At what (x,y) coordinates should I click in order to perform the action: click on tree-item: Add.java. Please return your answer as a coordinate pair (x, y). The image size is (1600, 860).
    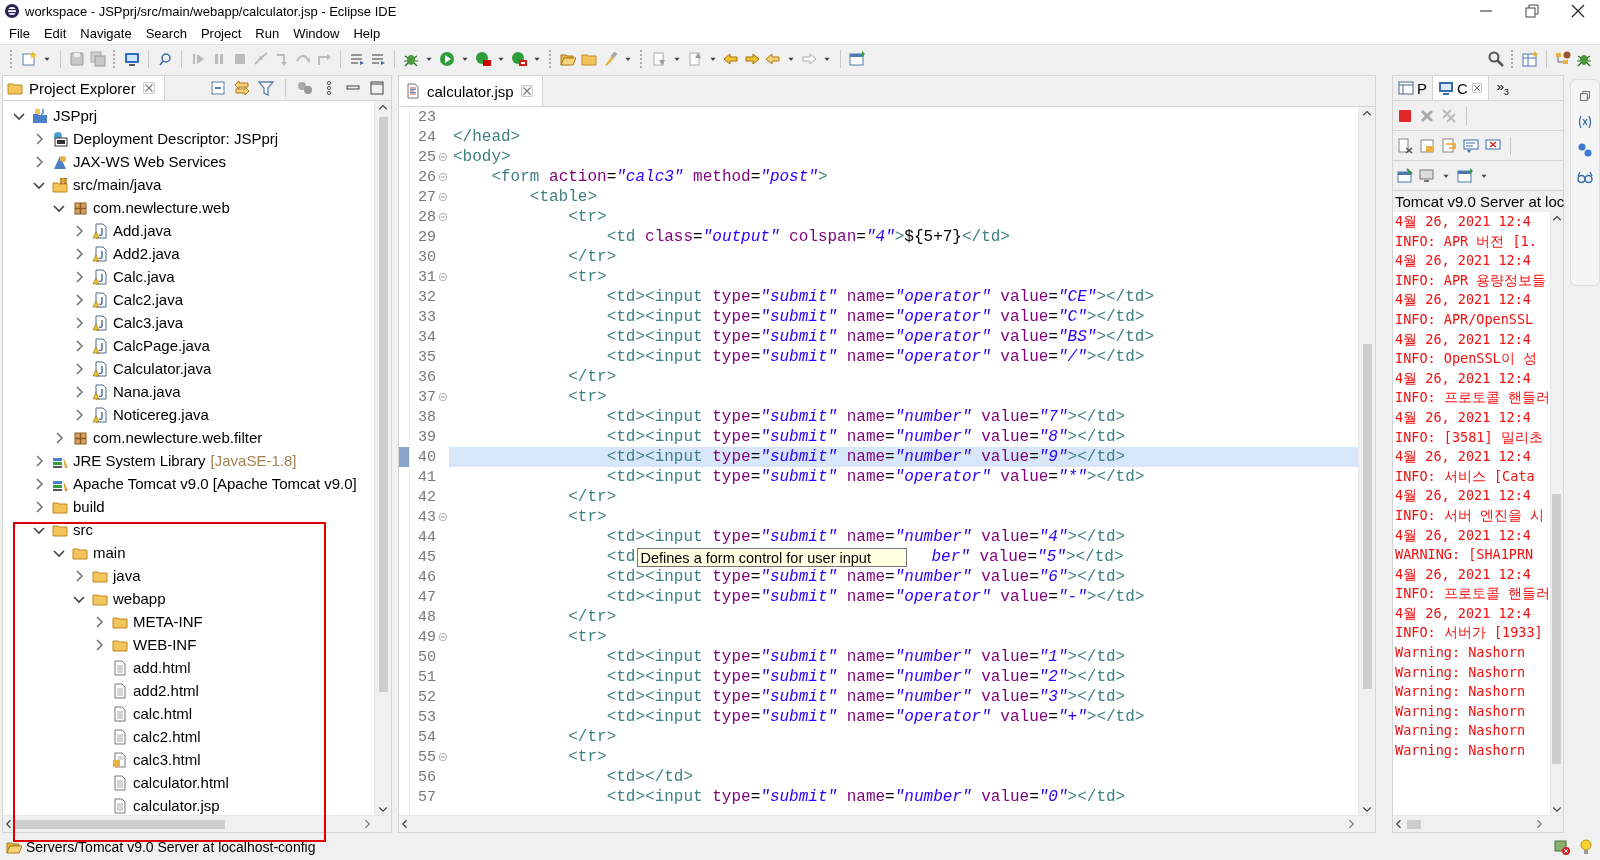
    Looking at the image, I should click on (142, 230).